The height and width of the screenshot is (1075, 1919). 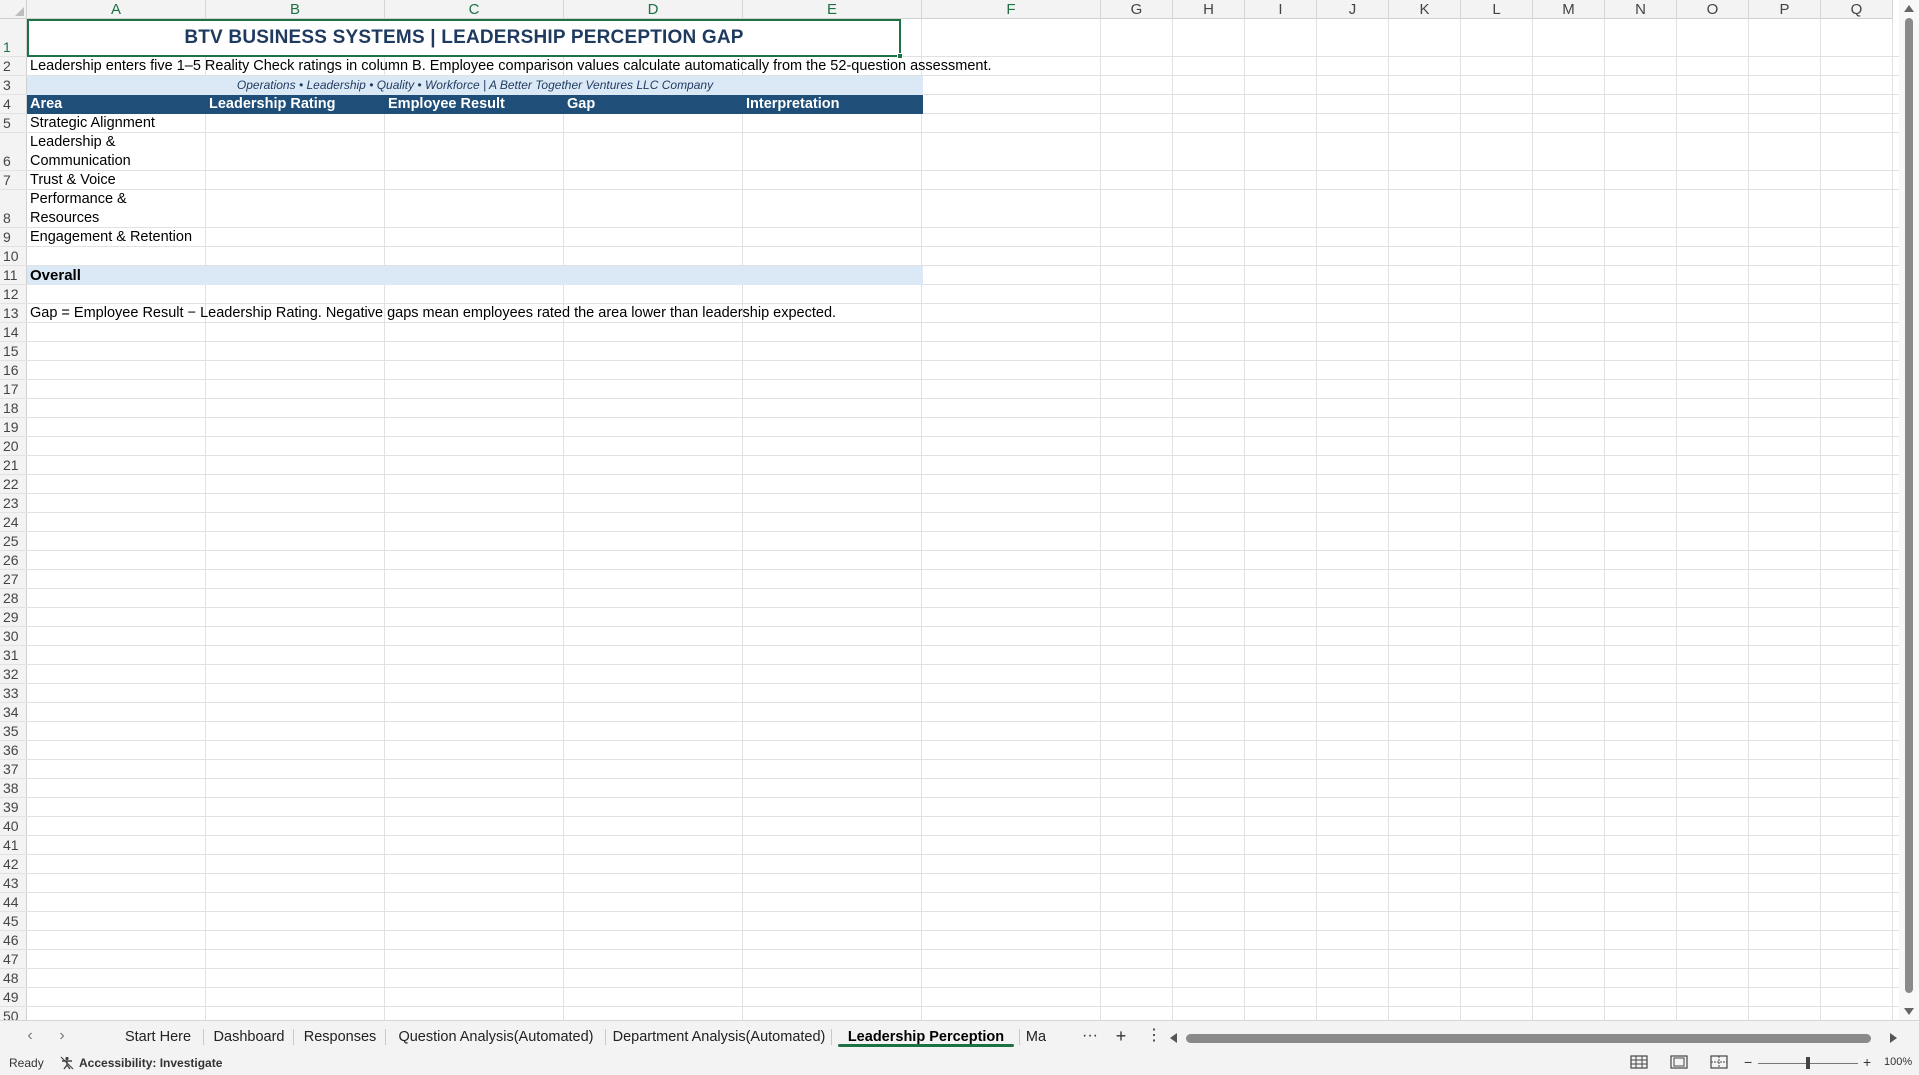 What do you see at coordinates (13, 370) in the screenshot?
I see `row-header-16: 16` at bounding box center [13, 370].